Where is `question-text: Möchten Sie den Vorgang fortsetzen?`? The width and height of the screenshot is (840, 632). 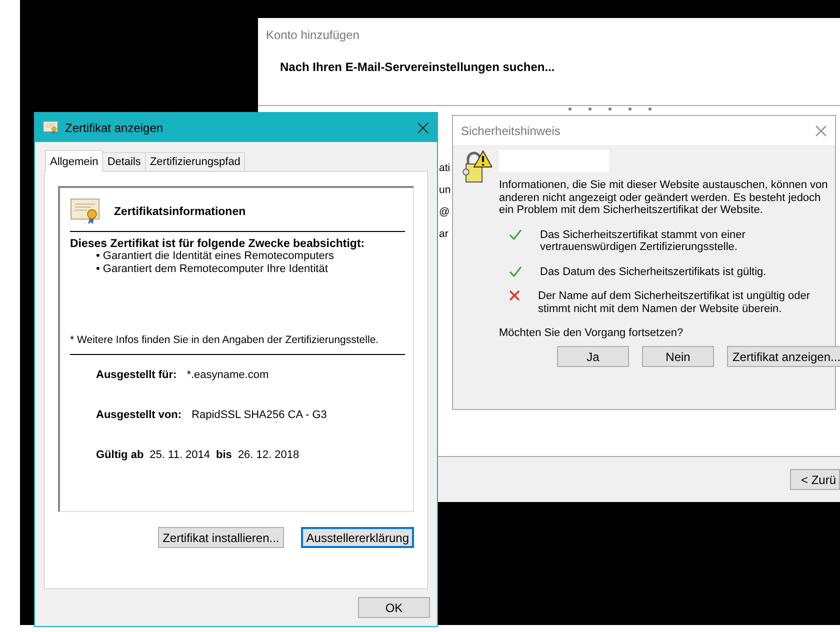 question-text: Möchten Sie den Vorgang fortsetzen? is located at coordinates (591, 333).